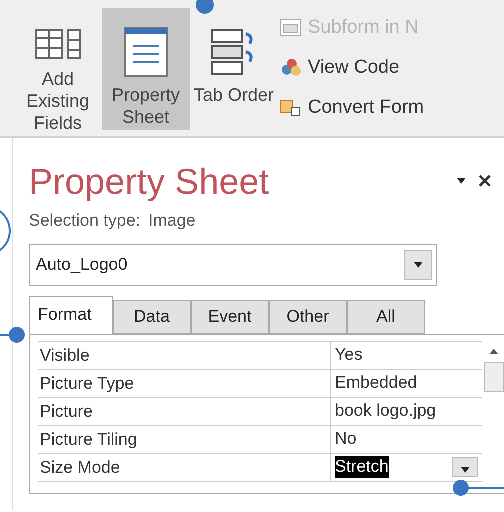 The height and width of the screenshot is (512, 504). What do you see at coordinates (308, 317) in the screenshot?
I see `tab: Other` at bounding box center [308, 317].